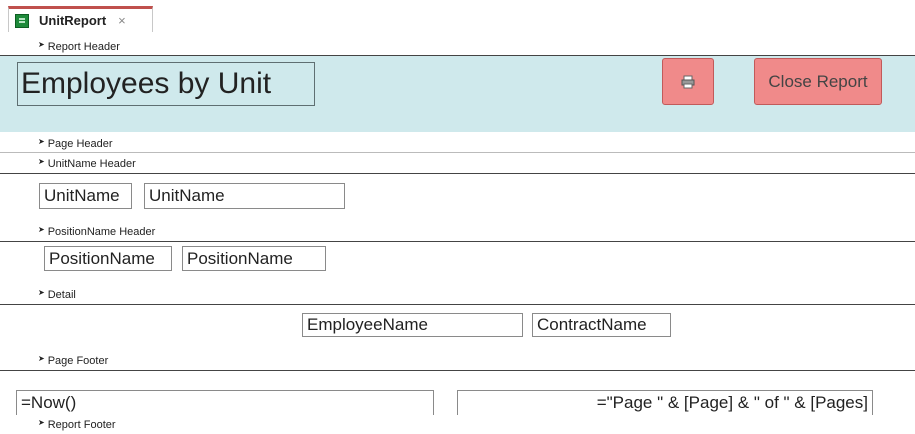 This screenshot has width=915, height=434. What do you see at coordinates (457, 16) in the screenshot?
I see `document-tab-strip: UnitReport ×` at bounding box center [457, 16].